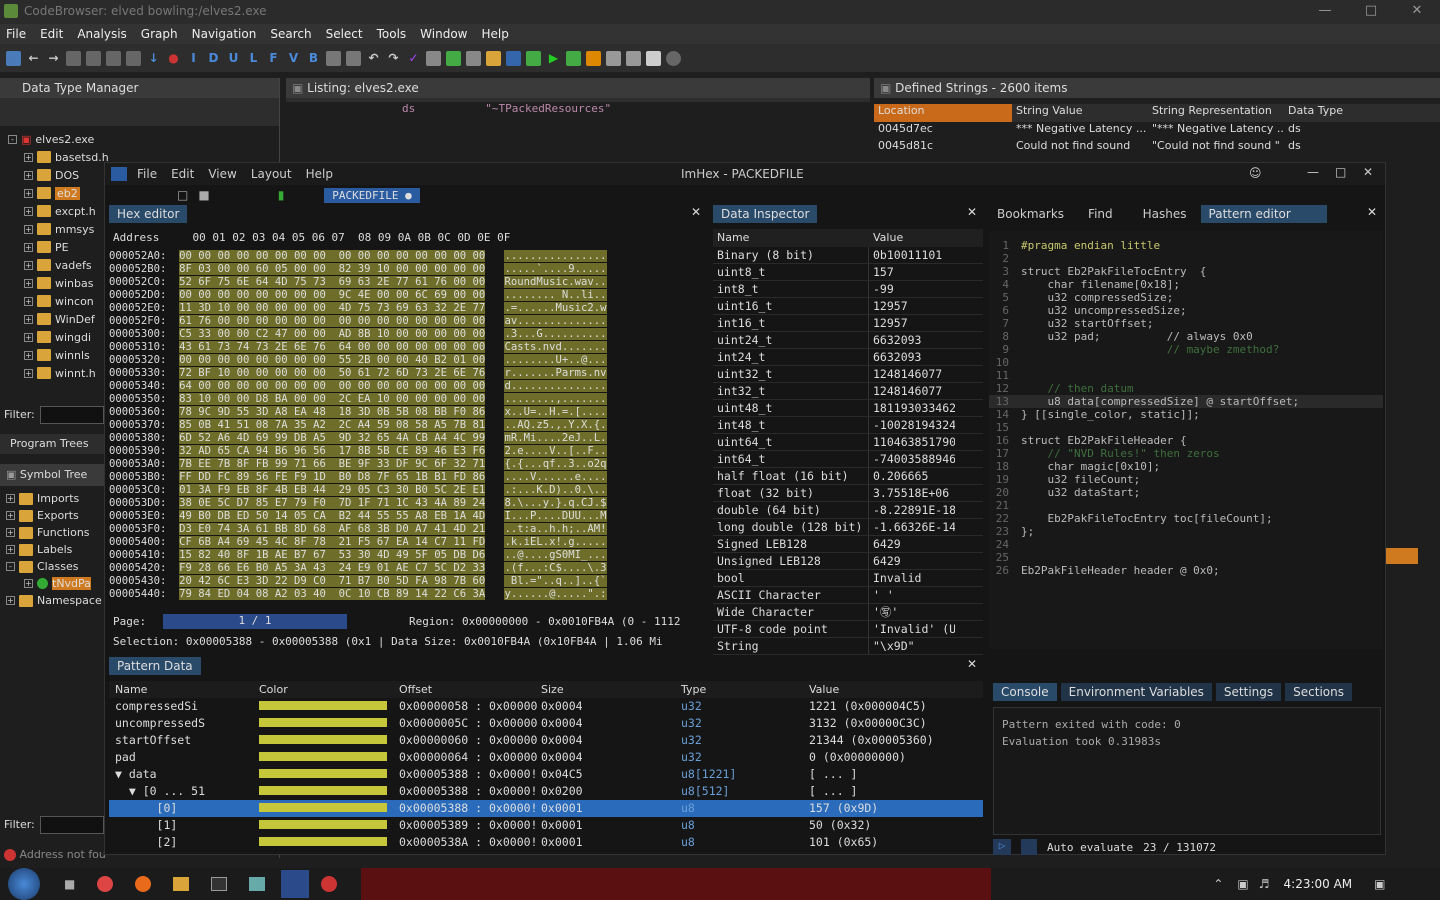 This screenshot has width=1440, height=900. Describe the element at coordinates (290, 34) in the screenshot. I see `menu-search: Search` at that location.